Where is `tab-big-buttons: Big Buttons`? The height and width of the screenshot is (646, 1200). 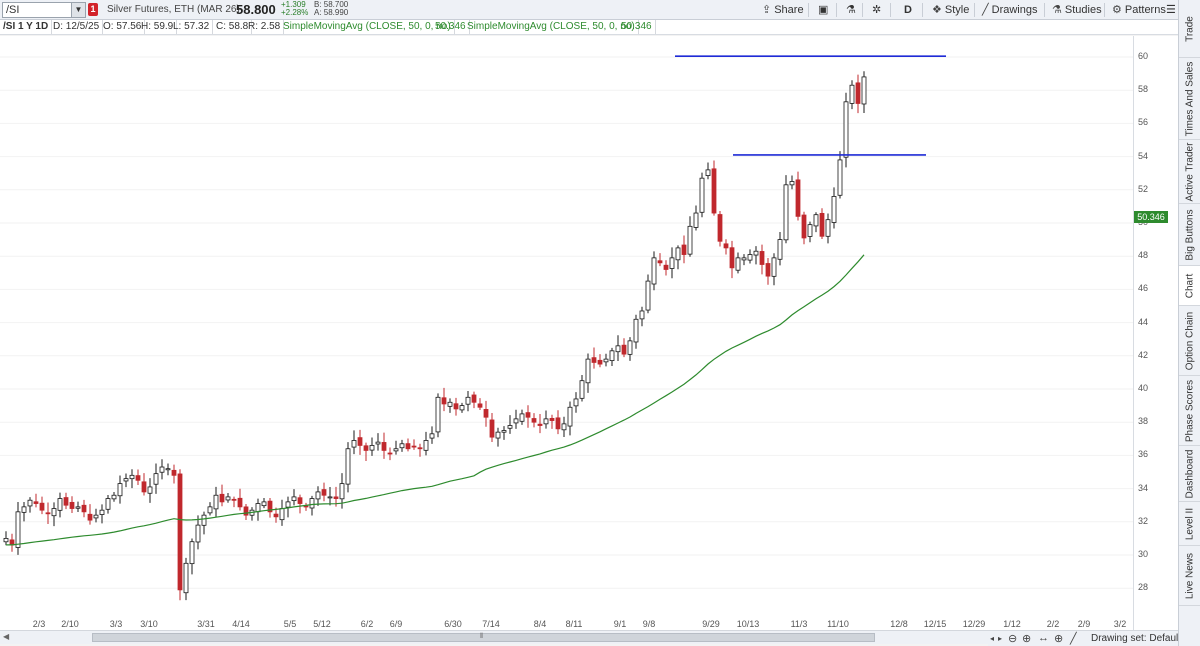 tab-big-buttons: Big Buttons is located at coordinates (1189, 235).